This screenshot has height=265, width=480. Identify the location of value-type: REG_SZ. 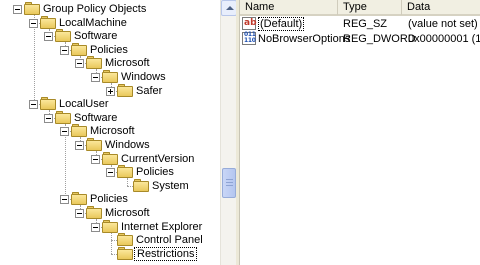
(365, 24).